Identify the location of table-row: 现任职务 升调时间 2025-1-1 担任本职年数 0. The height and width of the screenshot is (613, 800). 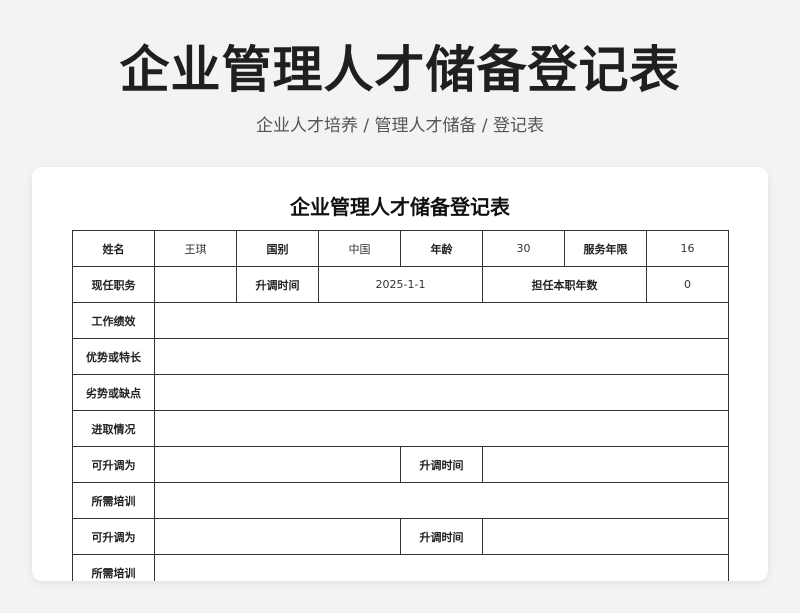
(400, 284).